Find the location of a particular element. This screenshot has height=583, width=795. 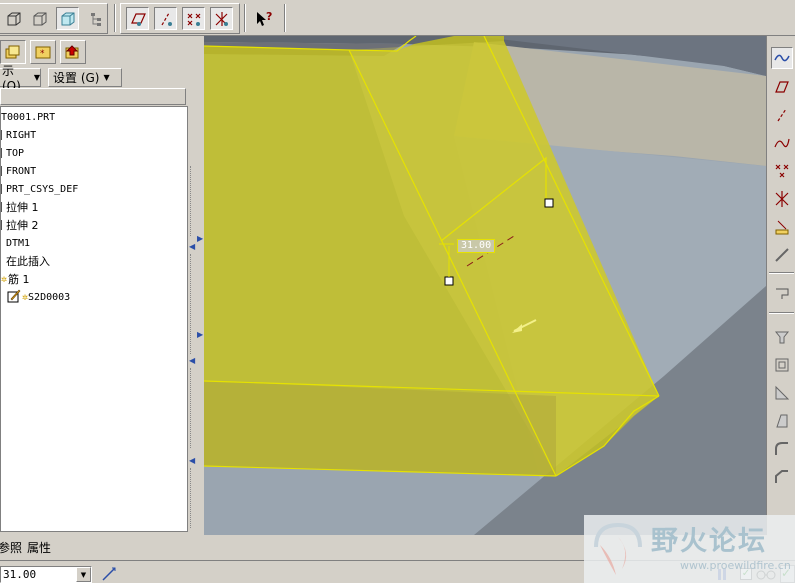

settings-menu: 设置 (G) ▼ is located at coordinates (85, 77).